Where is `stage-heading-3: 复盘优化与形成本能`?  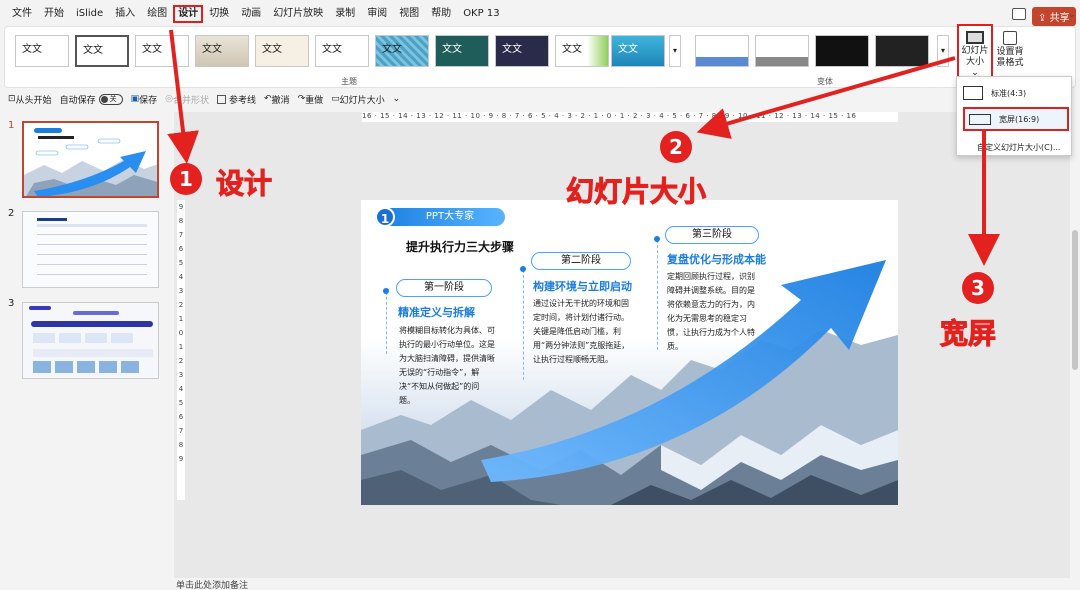 stage-heading-3: 复盘优化与形成本能 is located at coordinates (716, 259).